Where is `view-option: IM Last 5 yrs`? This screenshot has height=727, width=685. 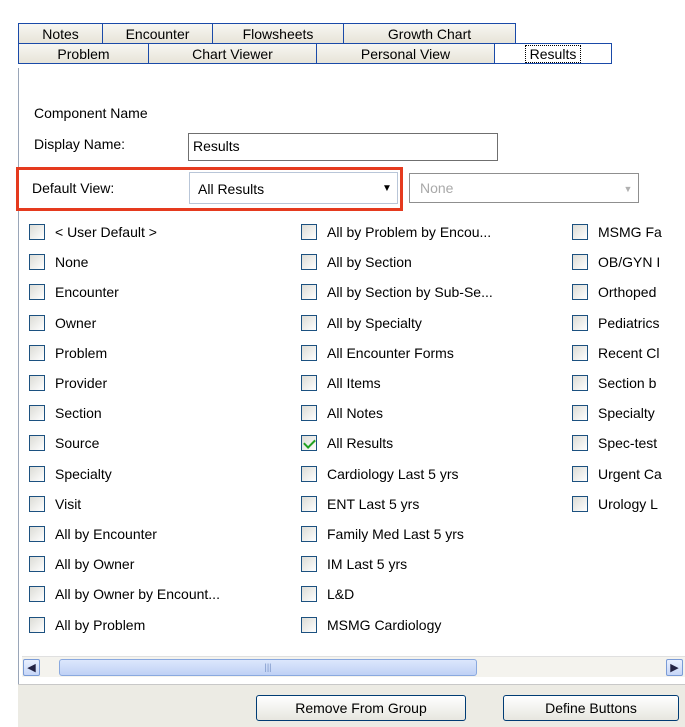
view-option: IM Last 5 yrs is located at coordinates (354, 564).